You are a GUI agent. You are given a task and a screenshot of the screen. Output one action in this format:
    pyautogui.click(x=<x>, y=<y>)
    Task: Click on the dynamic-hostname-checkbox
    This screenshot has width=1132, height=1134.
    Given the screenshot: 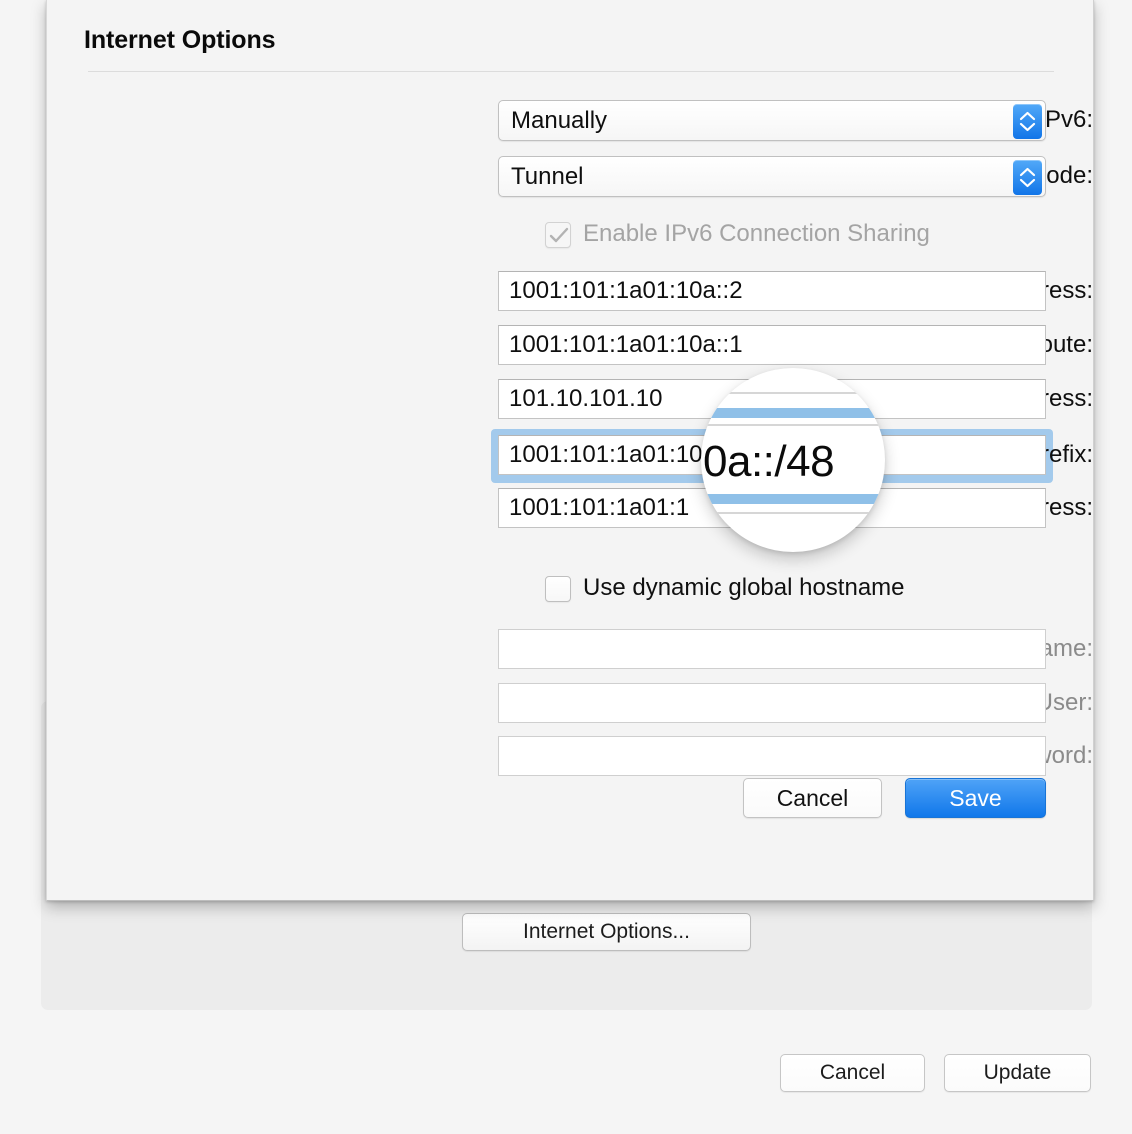 What is the action you would take?
    pyautogui.click(x=558, y=589)
    